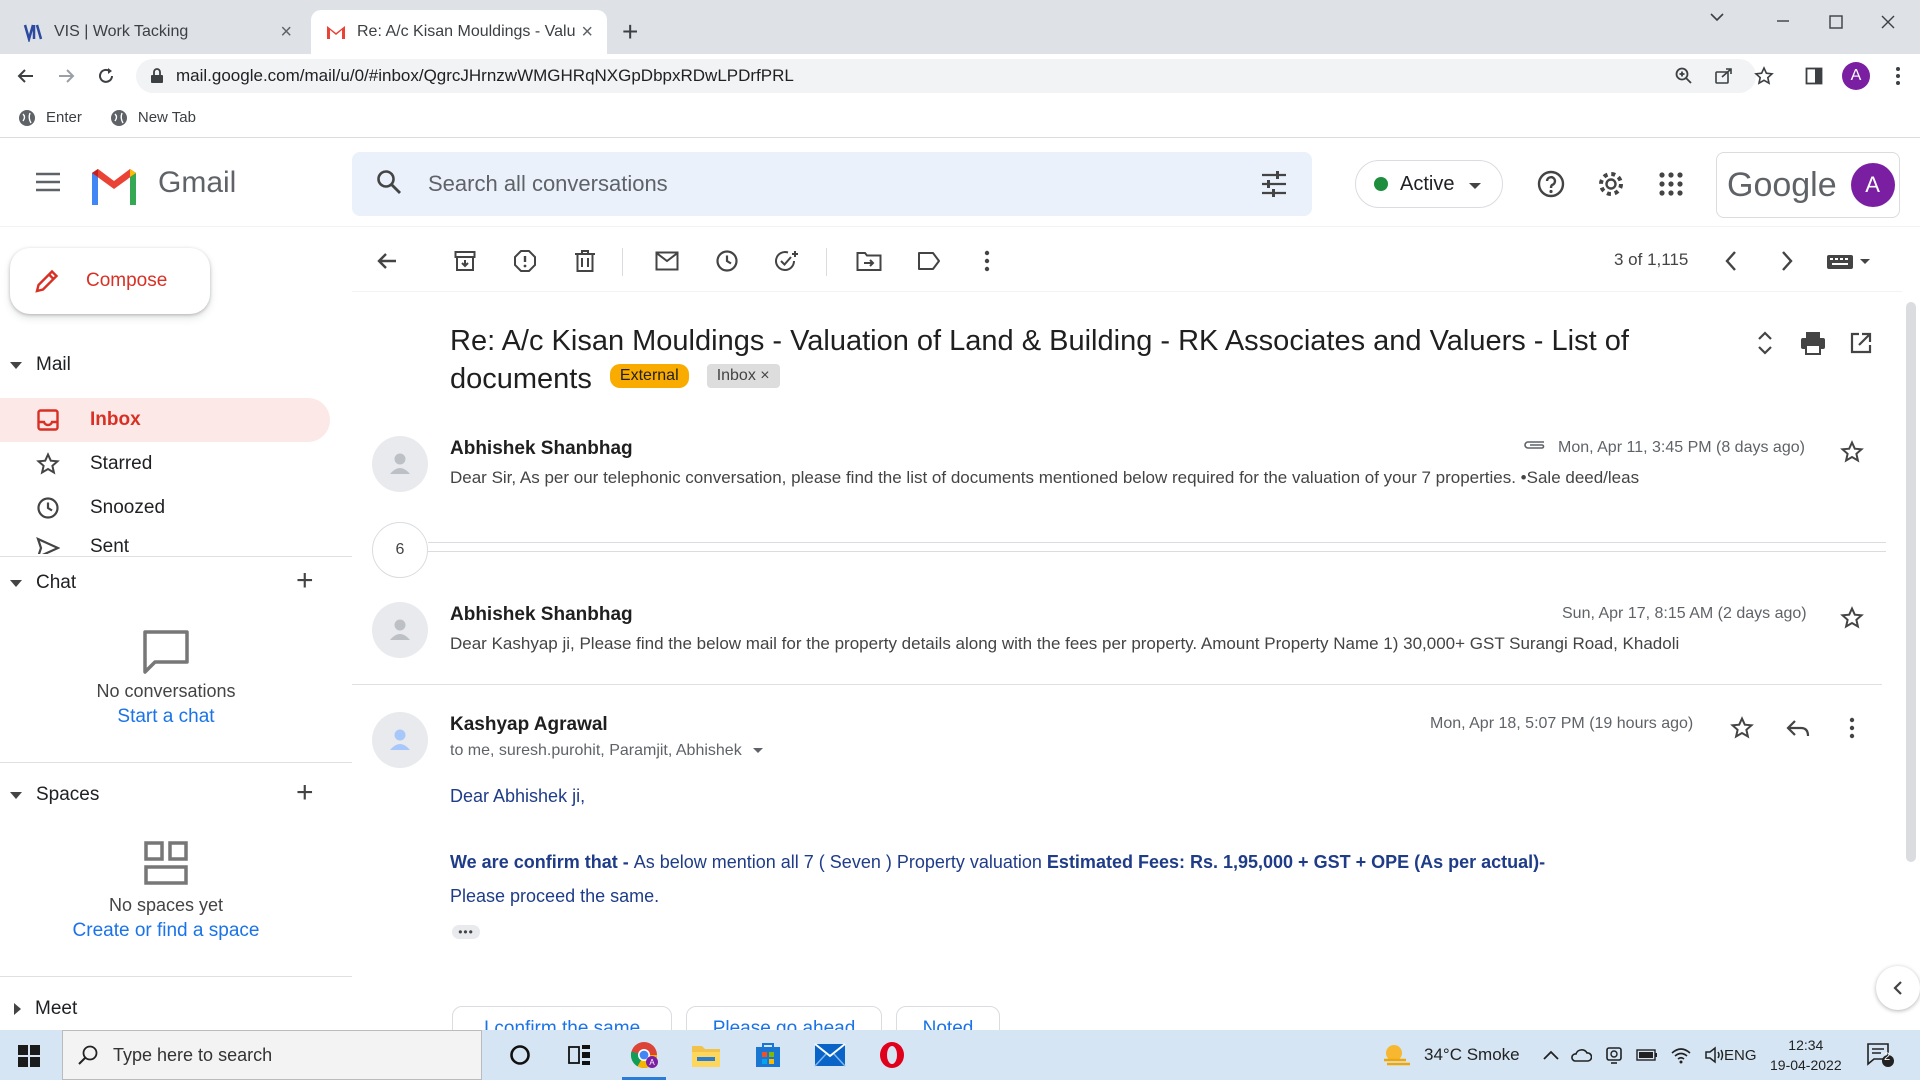 The width and height of the screenshot is (1920, 1080). Describe the element at coordinates (929, 261) in the screenshot. I see `label-tag-icon` at that location.